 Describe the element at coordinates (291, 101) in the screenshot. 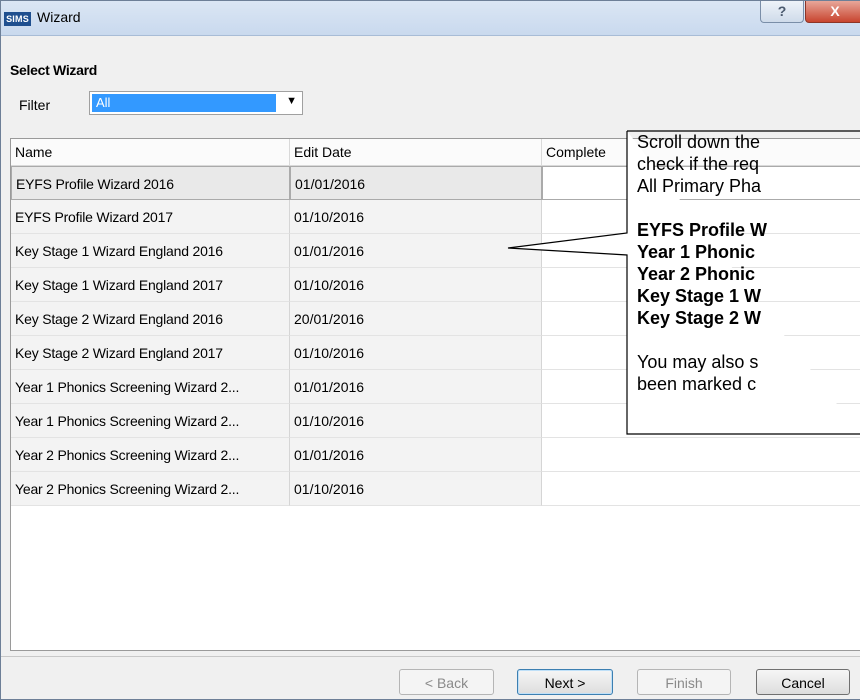

I see `dropdown-arrow-icon: ▼` at that location.